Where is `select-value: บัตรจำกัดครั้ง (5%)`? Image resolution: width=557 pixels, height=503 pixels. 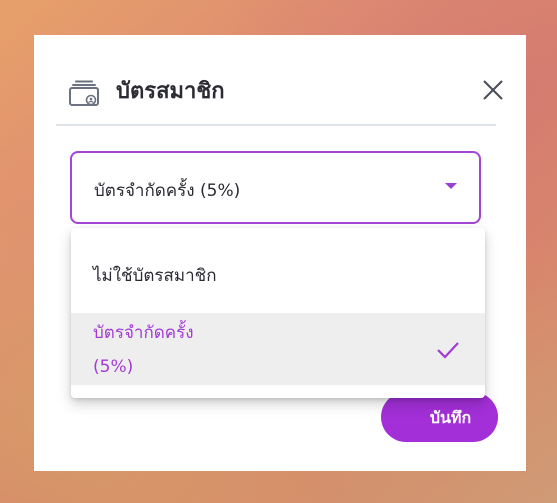
select-value: บัตรจำกัดครั้ง (5%) is located at coordinates (167, 191).